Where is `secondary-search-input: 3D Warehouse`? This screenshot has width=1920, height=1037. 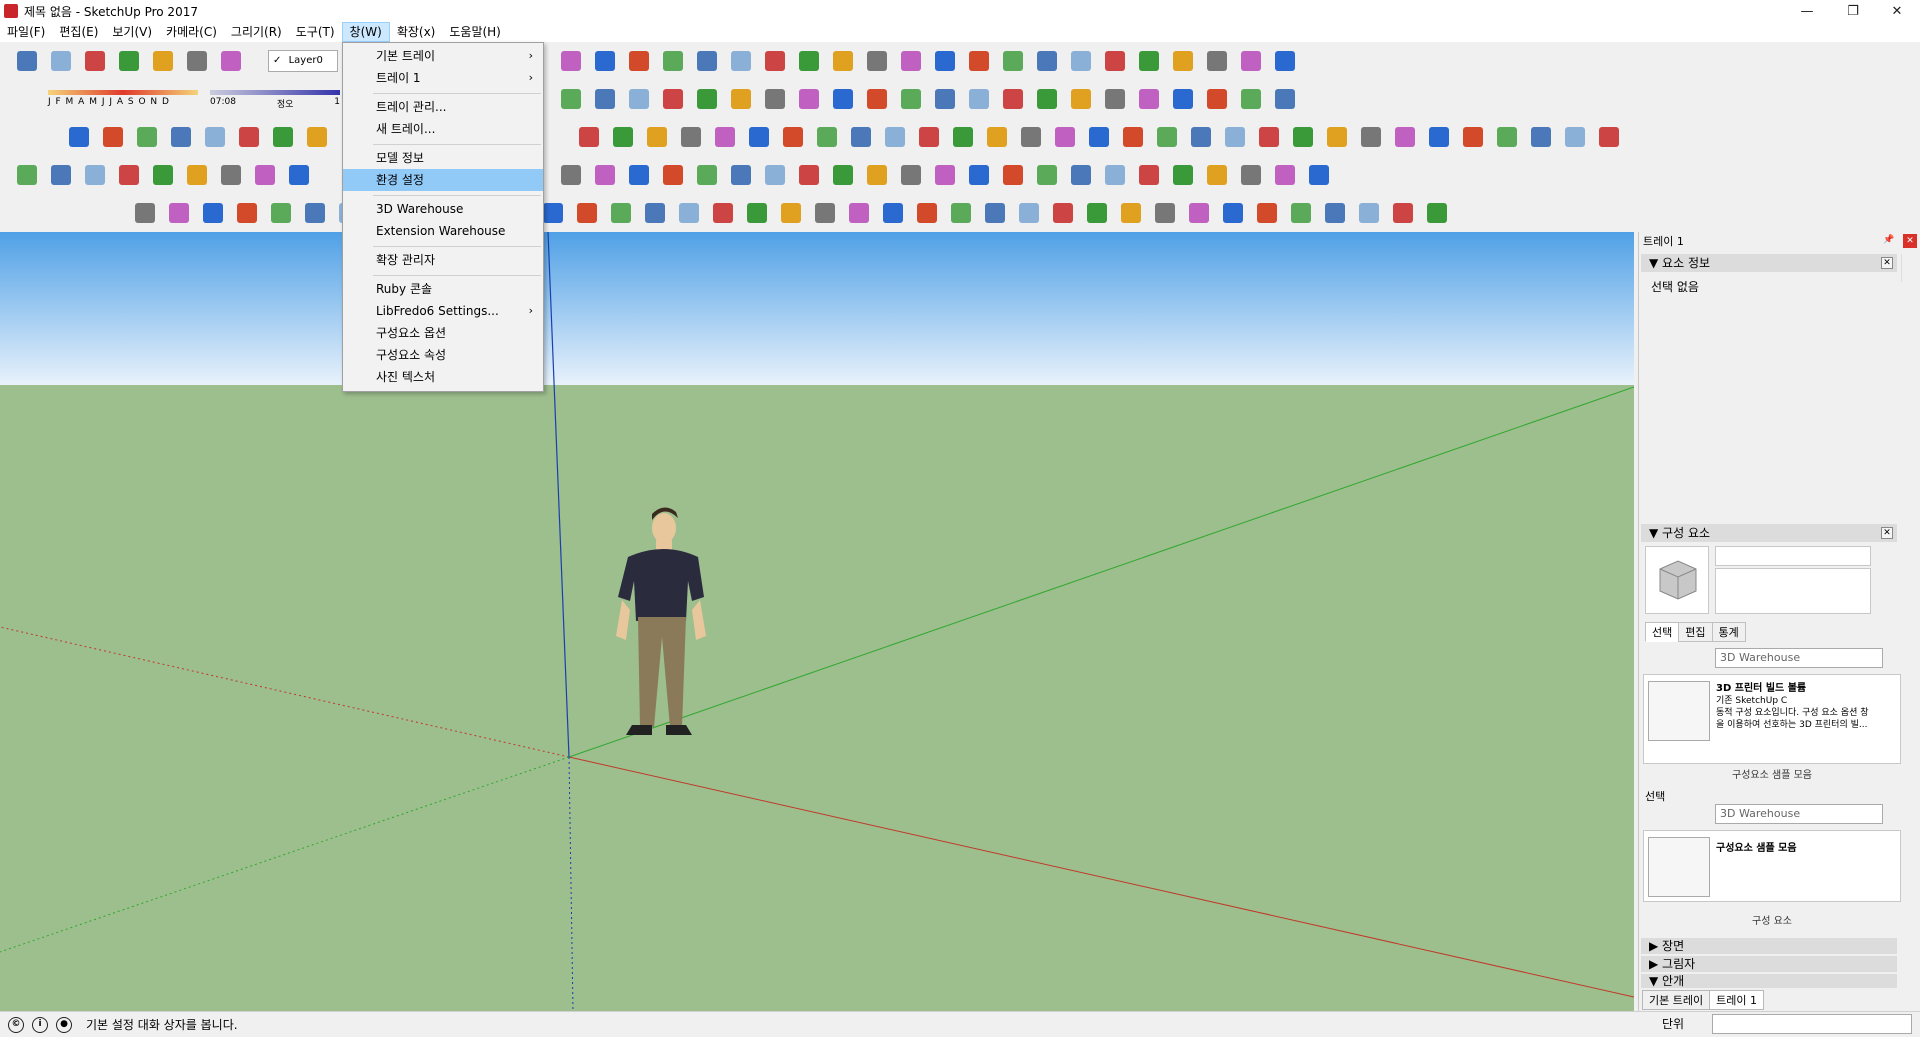 secondary-search-input: 3D Warehouse is located at coordinates (1799, 814).